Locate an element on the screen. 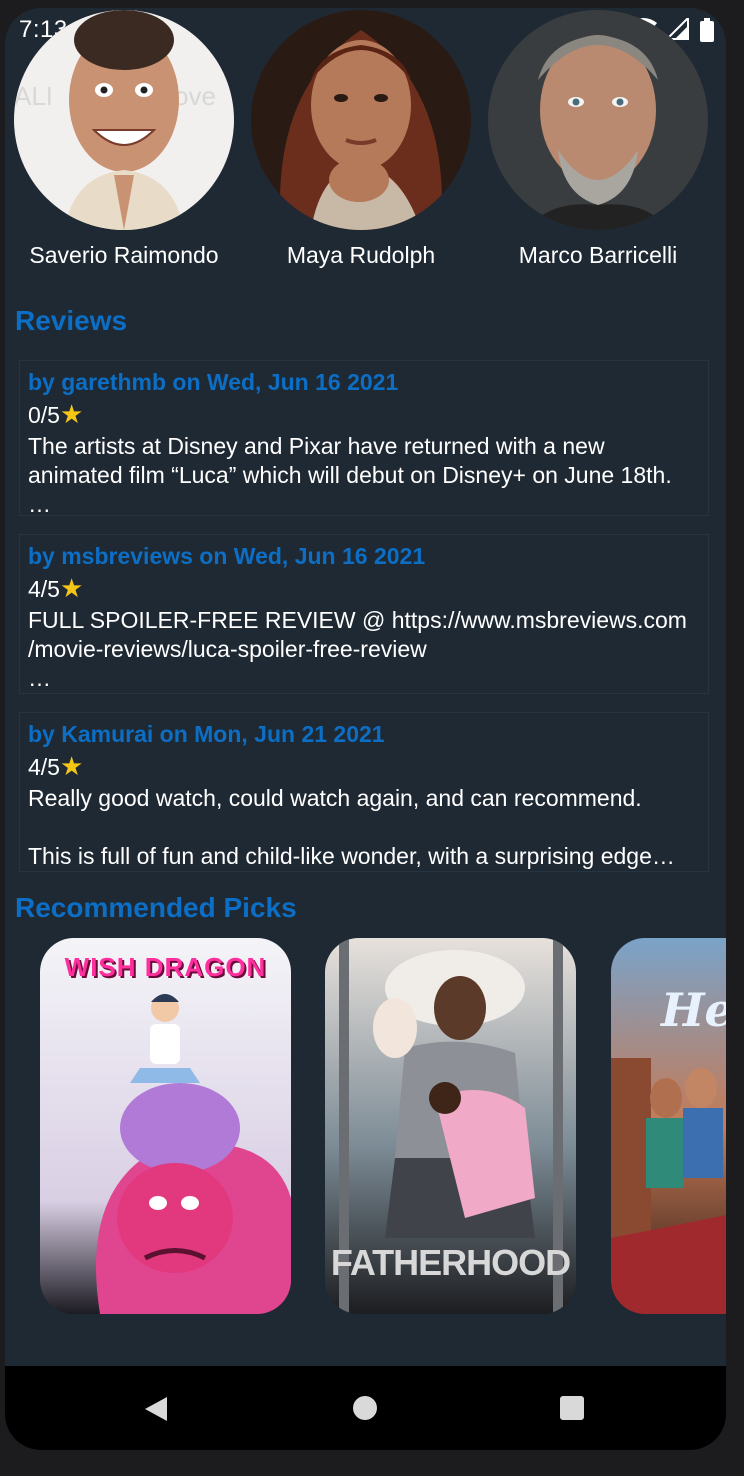 This screenshot has width=744, height=1476. svg-text: ALI is located at coordinates (33, 96).